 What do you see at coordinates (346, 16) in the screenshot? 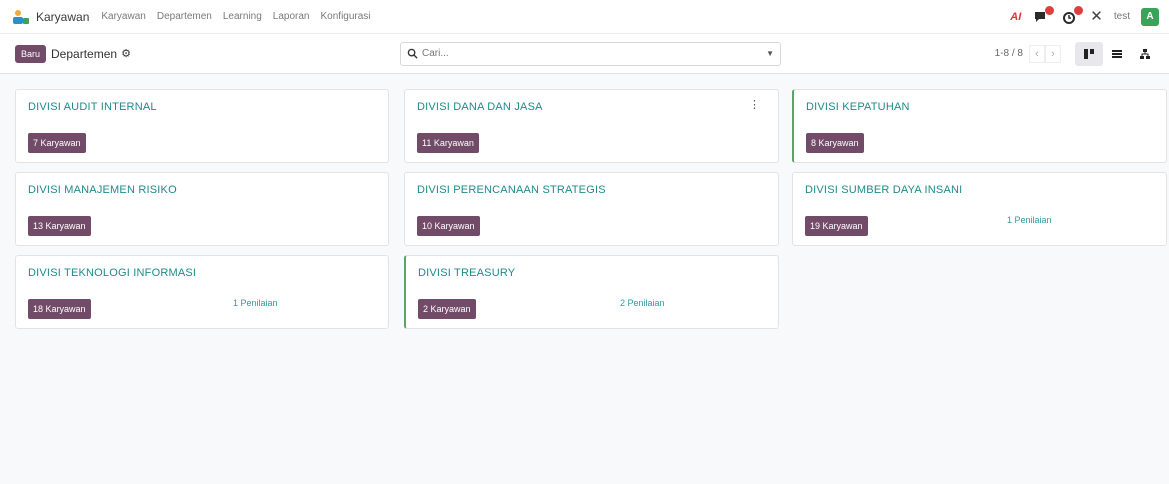
I see `menu-item-konfigurasi: Konfigurasi` at bounding box center [346, 16].